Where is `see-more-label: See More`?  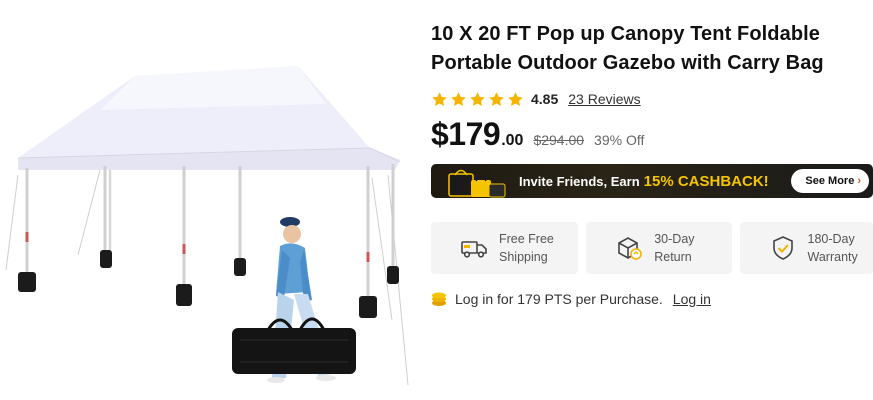 see-more-label: See More is located at coordinates (830, 181).